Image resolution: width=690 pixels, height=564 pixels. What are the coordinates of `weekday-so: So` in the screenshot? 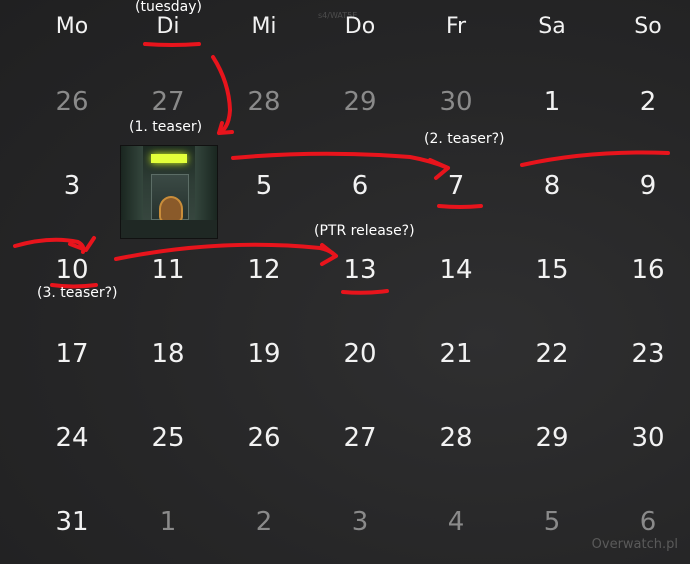 It's located at (648, 26).